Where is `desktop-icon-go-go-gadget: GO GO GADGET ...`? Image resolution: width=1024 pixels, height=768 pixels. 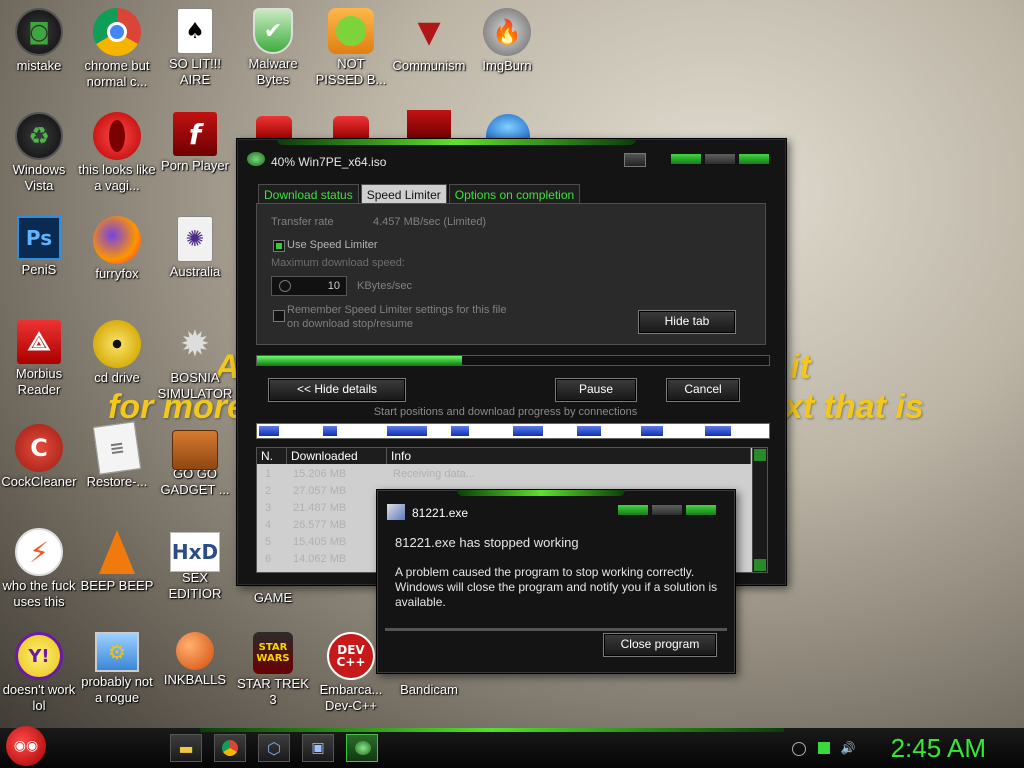 desktop-icon-go-go-gadget: GO GO GADGET ... is located at coordinates (195, 461).